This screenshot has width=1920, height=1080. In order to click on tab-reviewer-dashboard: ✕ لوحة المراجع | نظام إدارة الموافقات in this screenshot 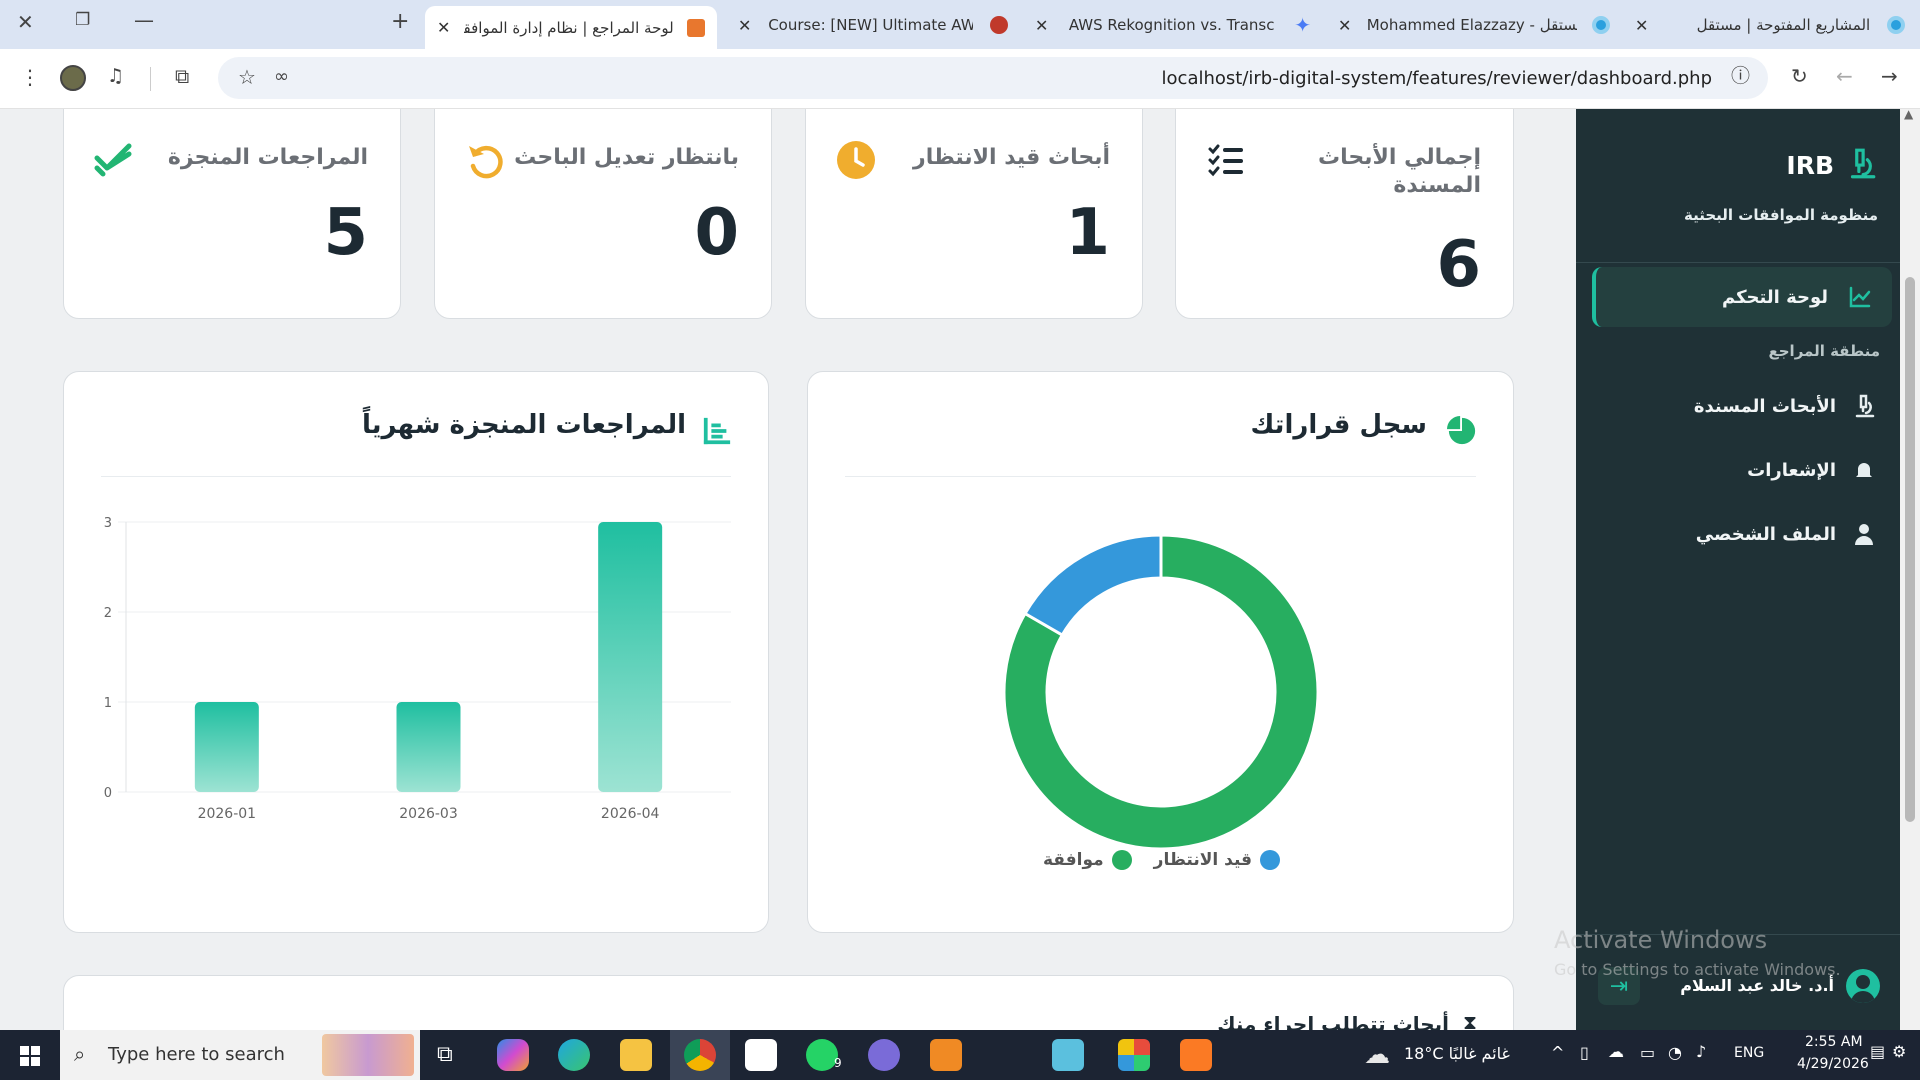, I will do `click(571, 27)`.